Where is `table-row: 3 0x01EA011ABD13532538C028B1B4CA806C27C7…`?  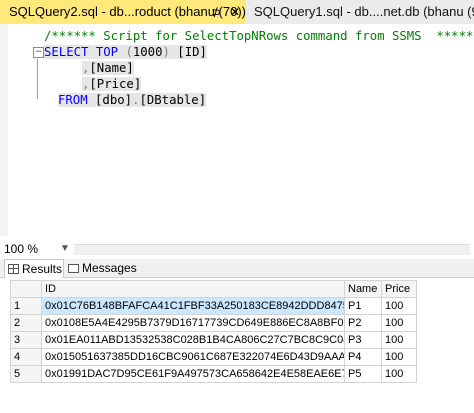 table-row: 3 0x01EA011ABD13532538C028B1B4CA806C27C7… is located at coordinates (213, 340).